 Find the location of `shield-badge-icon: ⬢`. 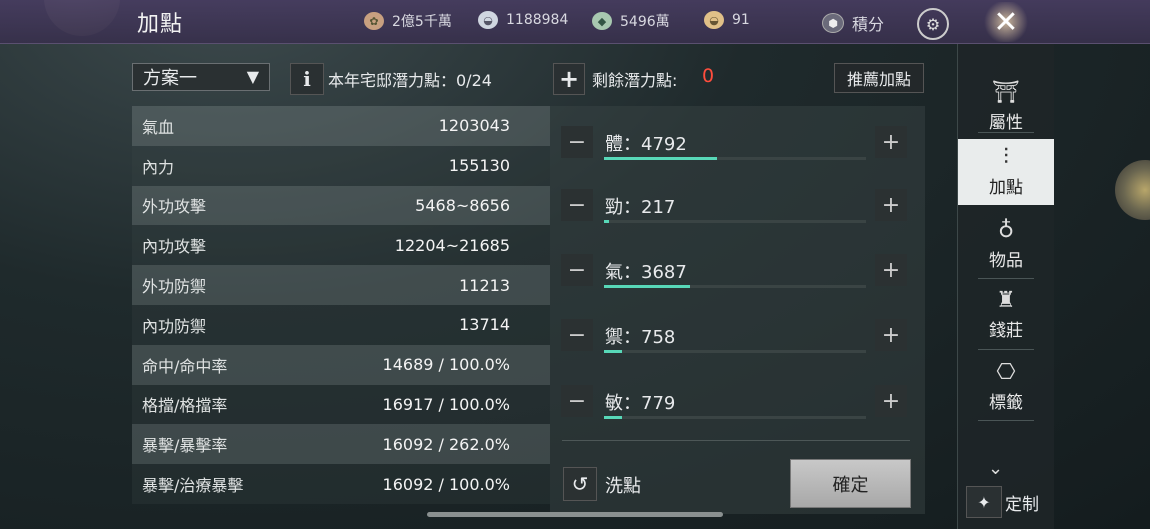

shield-badge-icon: ⬢ is located at coordinates (833, 23).